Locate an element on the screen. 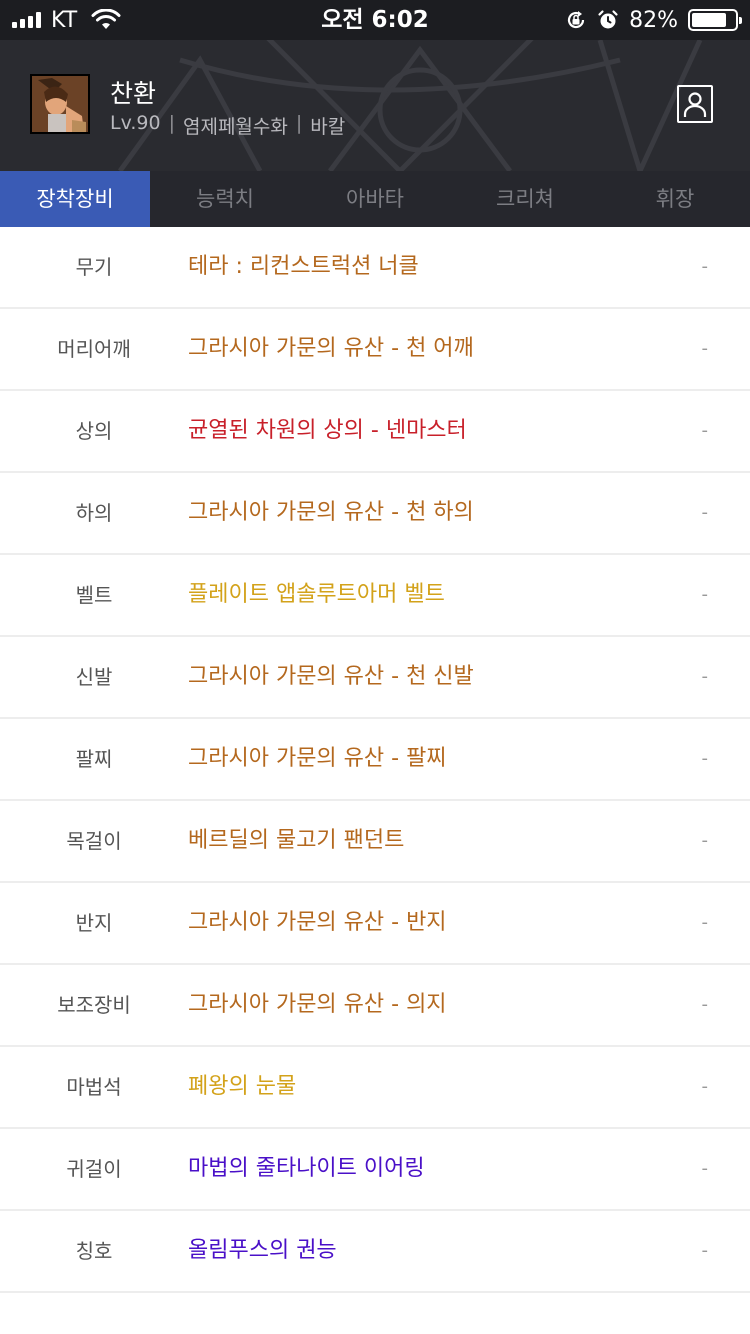  character-server: 바칼 is located at coordinates (328, 127).